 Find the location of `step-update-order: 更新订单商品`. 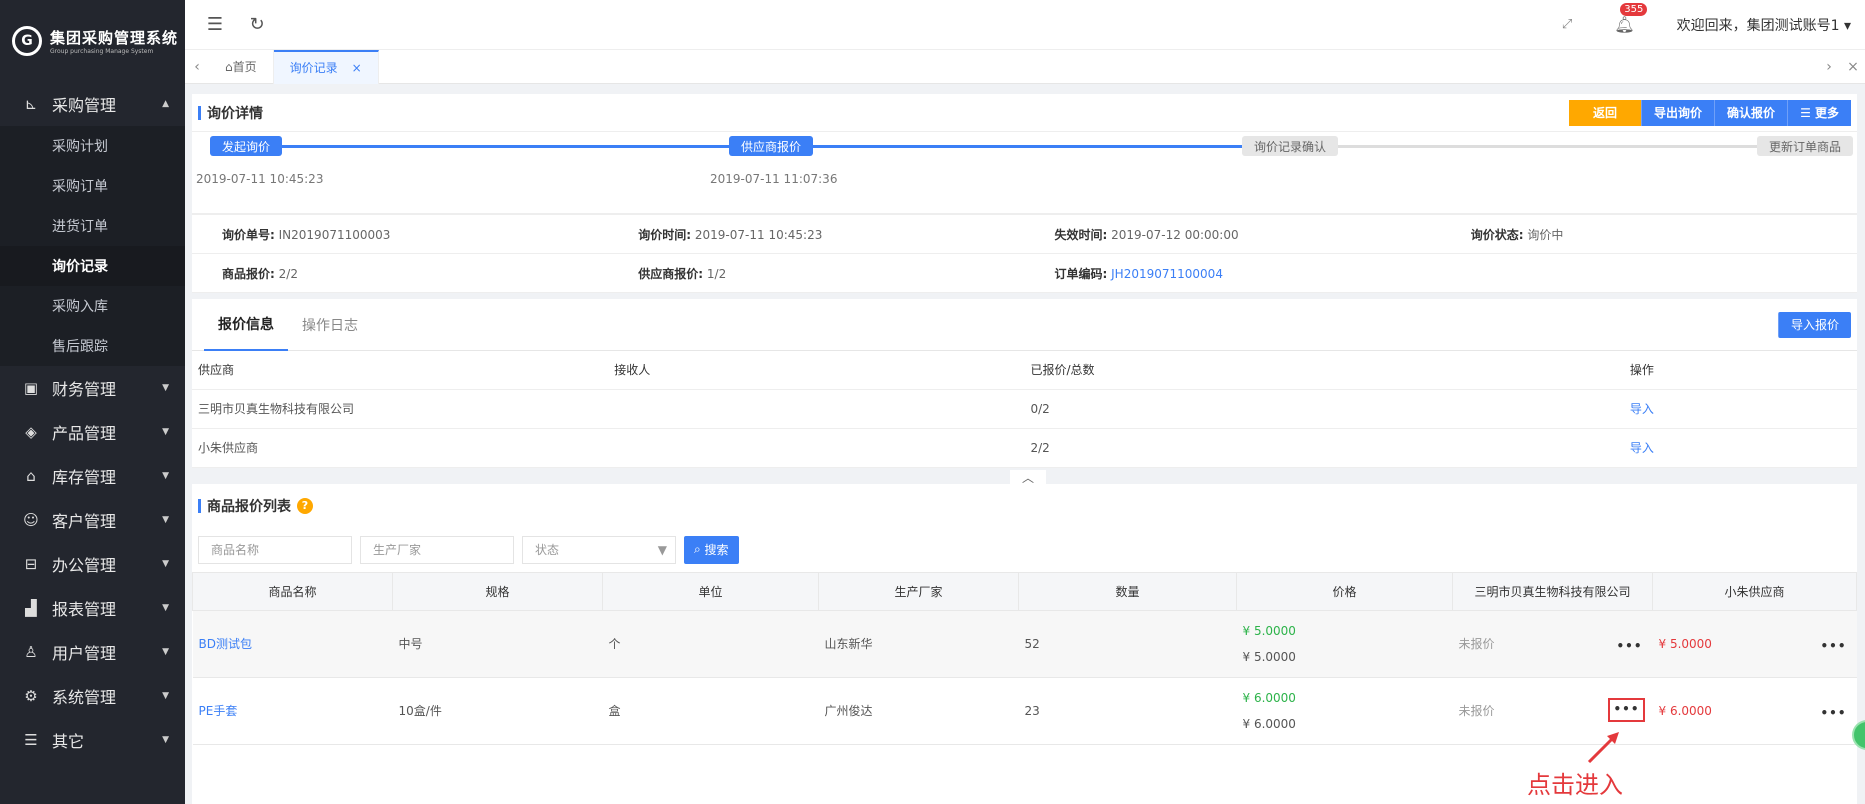

step-update-order: 更新订单商品 is located at coordinates (1805, 146).